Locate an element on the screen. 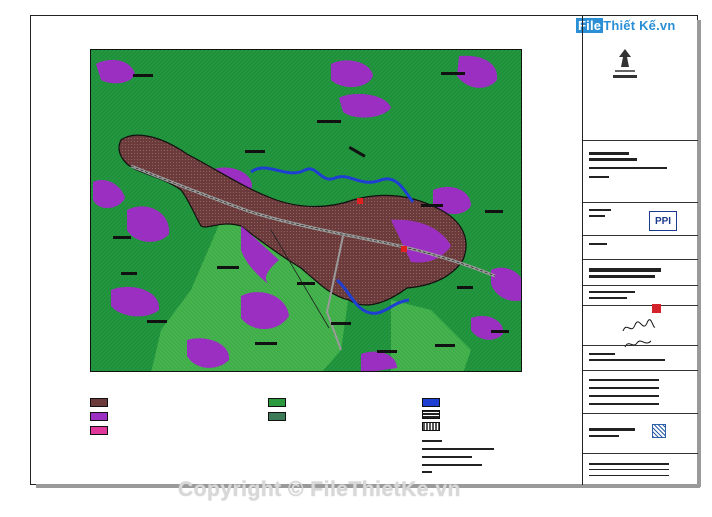  qr-code-icon is located at coordinates (659, 431).